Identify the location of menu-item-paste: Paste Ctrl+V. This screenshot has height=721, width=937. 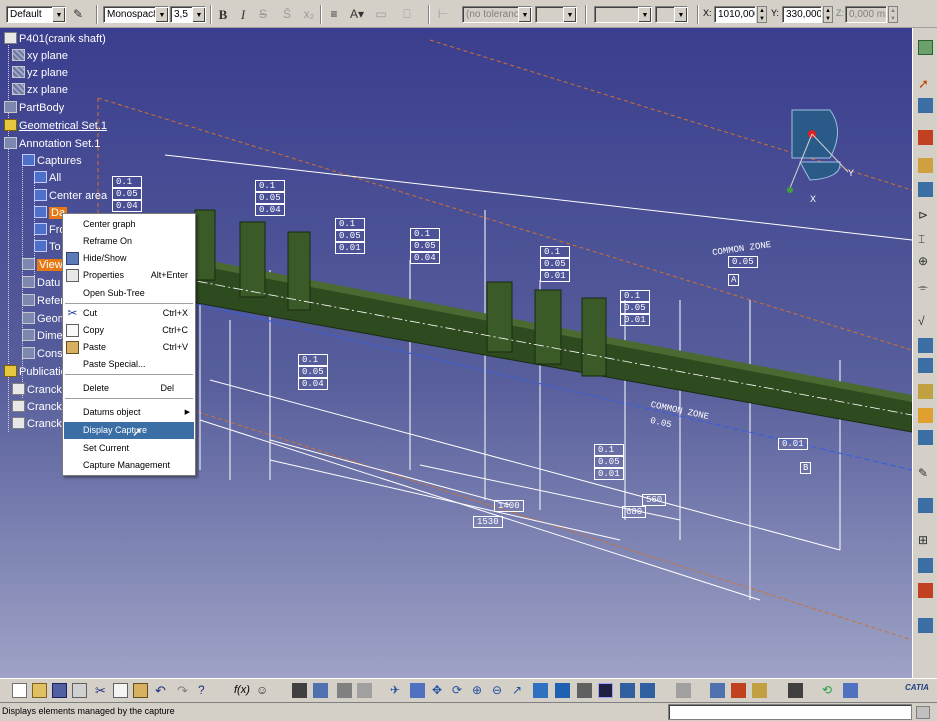
(129, 347).